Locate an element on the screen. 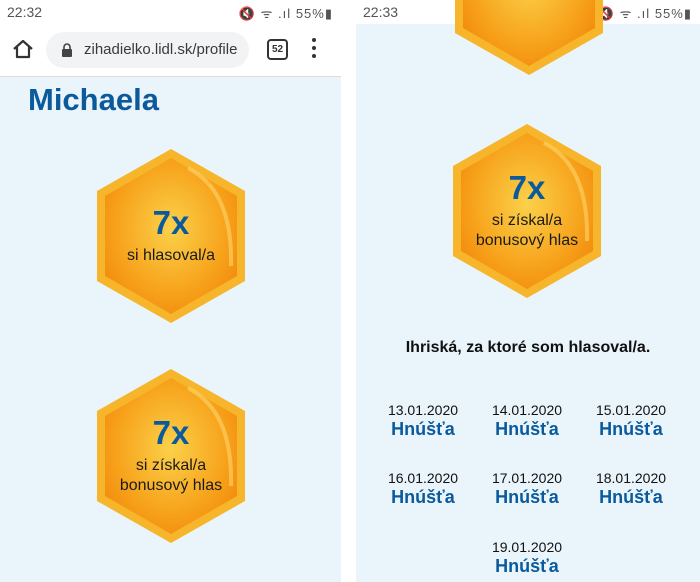 Image resolution: width=700 pixels, height=582 pixels. visit-item: 17.01.2020 Hnúšťa is located at coordinates (527, 489).